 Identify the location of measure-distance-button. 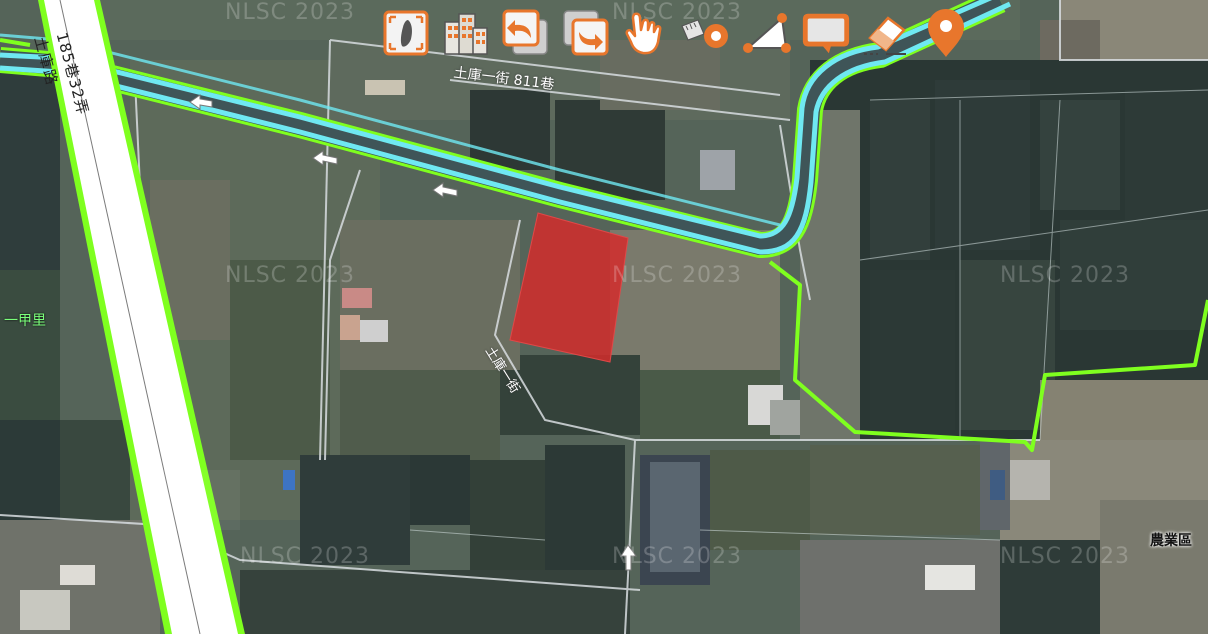
(706, 33).